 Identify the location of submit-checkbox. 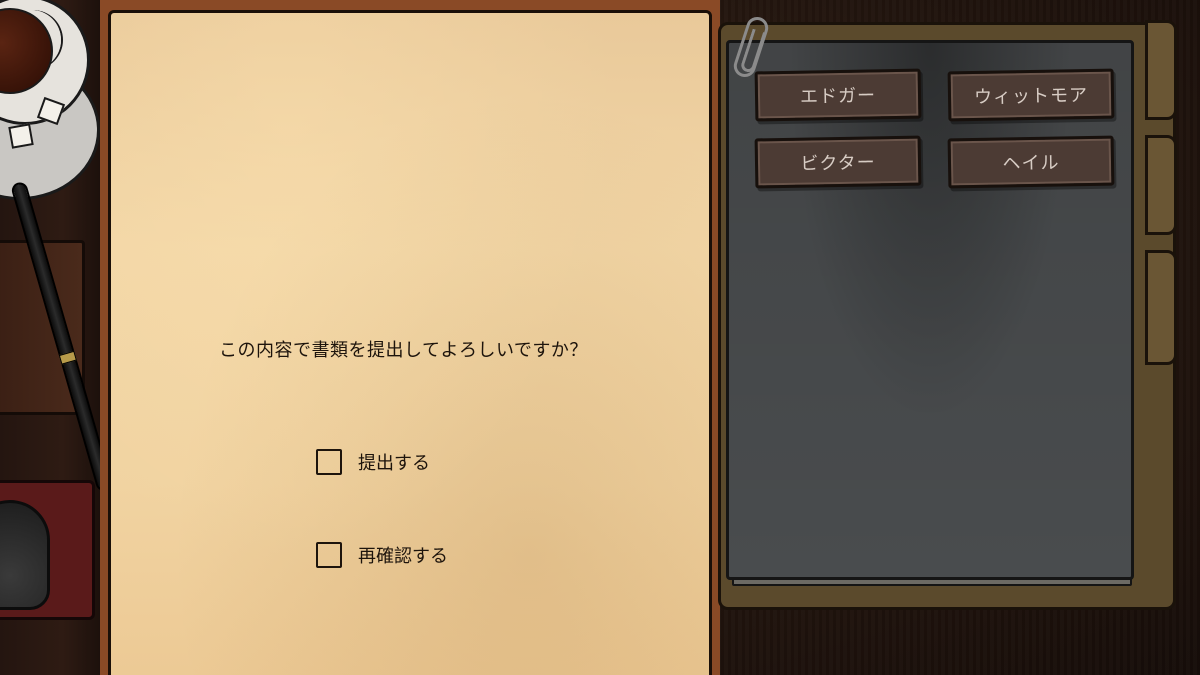
(329, 462).